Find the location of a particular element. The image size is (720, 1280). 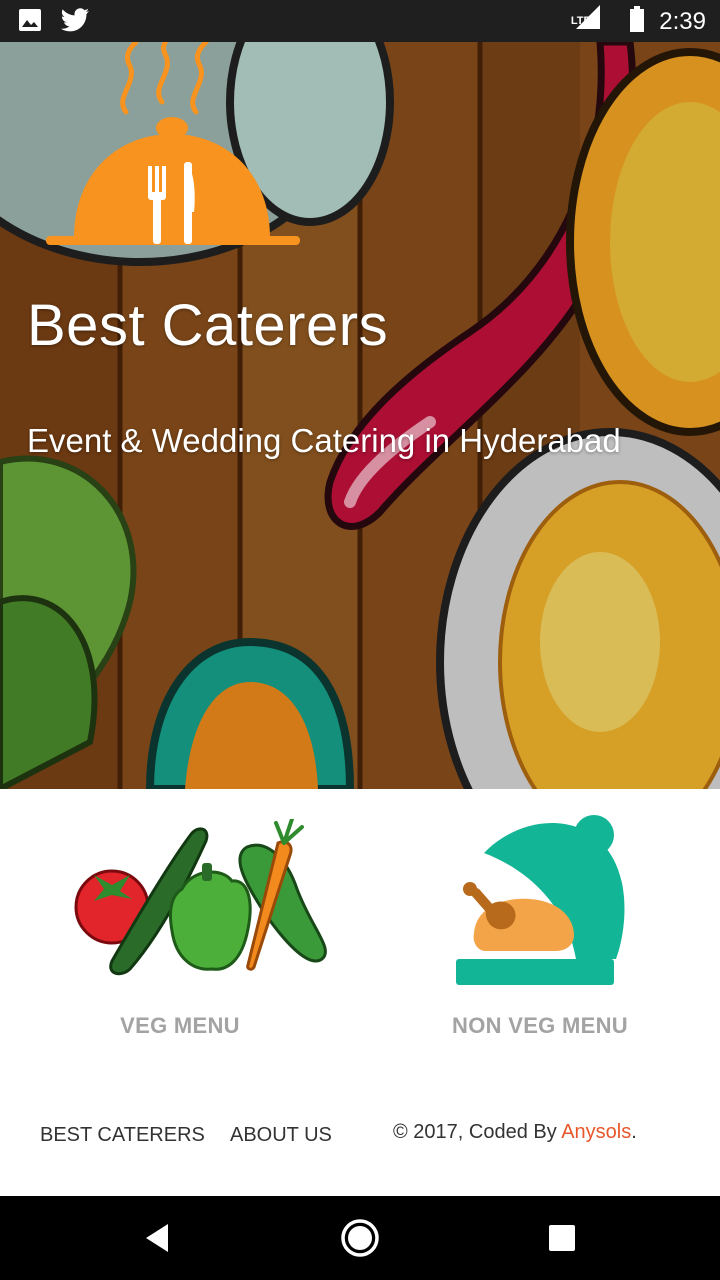

non-veg-menu-label: NON VEG MENU is located at coordinates (540, 1025).